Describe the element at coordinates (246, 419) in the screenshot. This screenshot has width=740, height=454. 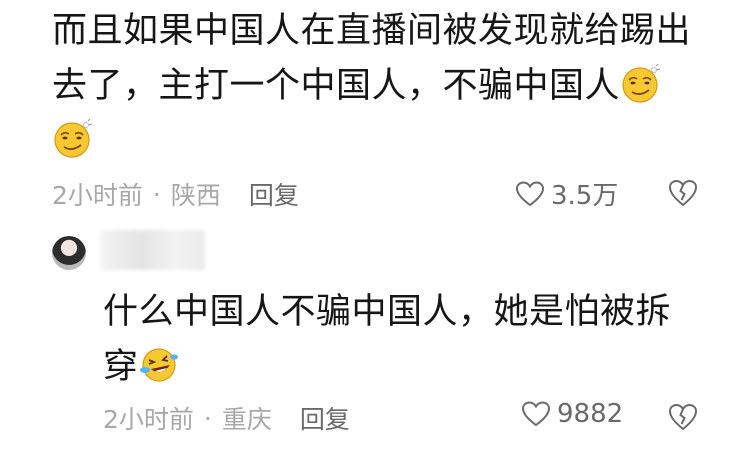
I see `comment-2-location: 重庆` at that location.